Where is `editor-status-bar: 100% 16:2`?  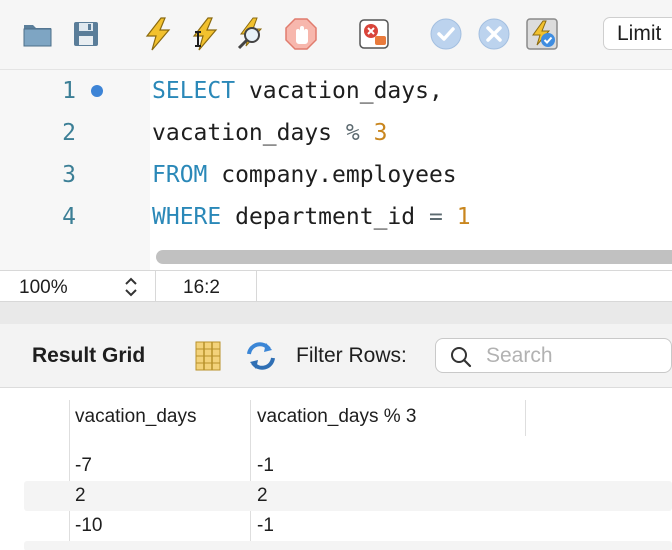 editor-status-bar: 100% 16:2 is located at coordinates (336, 286).